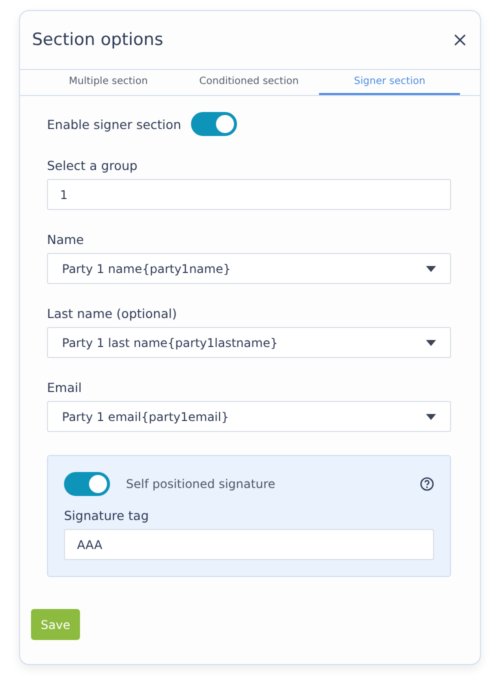  I want to click on dialog-title: Section options, so click(98, 40).